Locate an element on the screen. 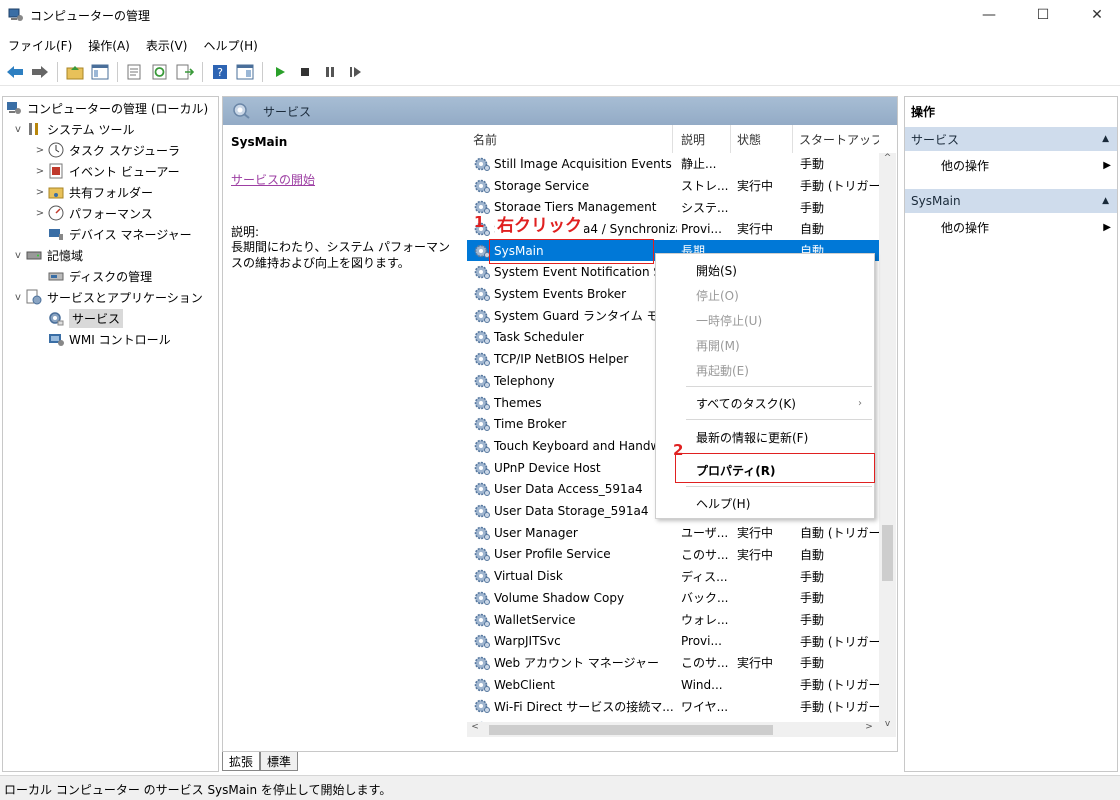 The width and height of the screenshot is (1120, 800). context-menu-pause: 一時停止(U) is located at coordinates (765, 320).